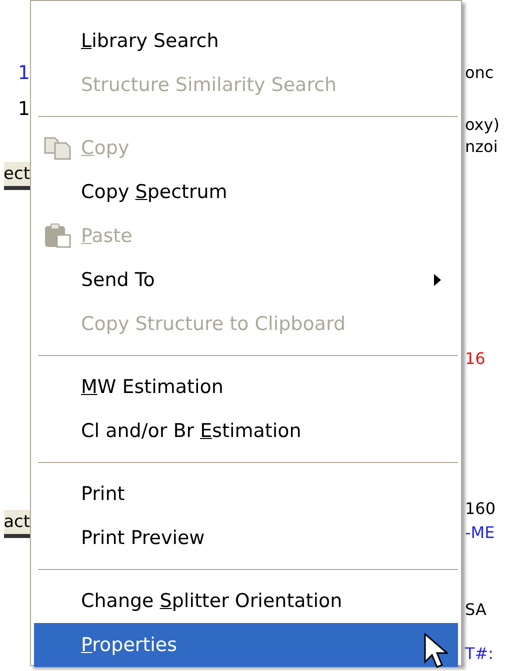 The height and width of the screenshot is (671, 506). Describe the element at coordinates (246, 192) in the screenshot. I see `menu-item: Copy Spectrum` at that location.